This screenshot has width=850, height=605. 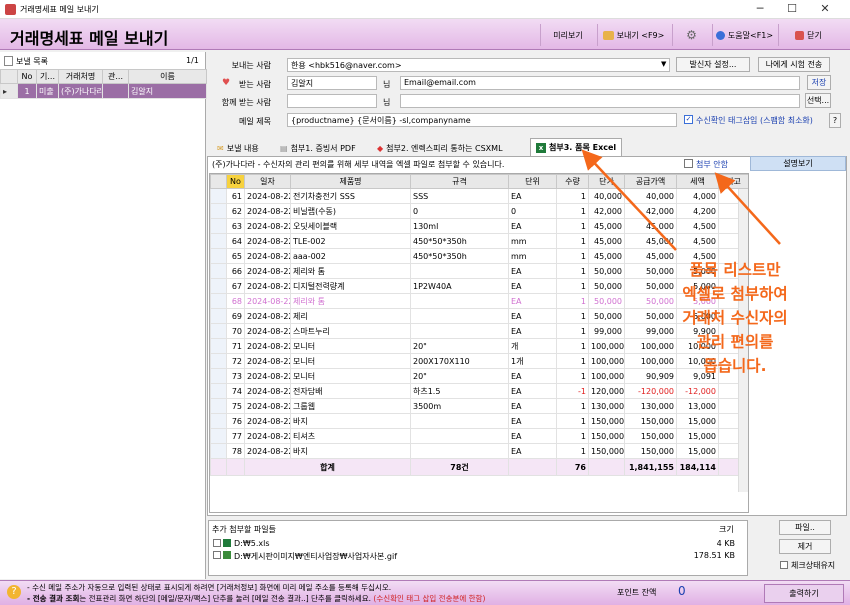 What do you see at coordinates (227, 555) in the screenshot?
I see `image-file-icon` at bounding box center [227, 555].